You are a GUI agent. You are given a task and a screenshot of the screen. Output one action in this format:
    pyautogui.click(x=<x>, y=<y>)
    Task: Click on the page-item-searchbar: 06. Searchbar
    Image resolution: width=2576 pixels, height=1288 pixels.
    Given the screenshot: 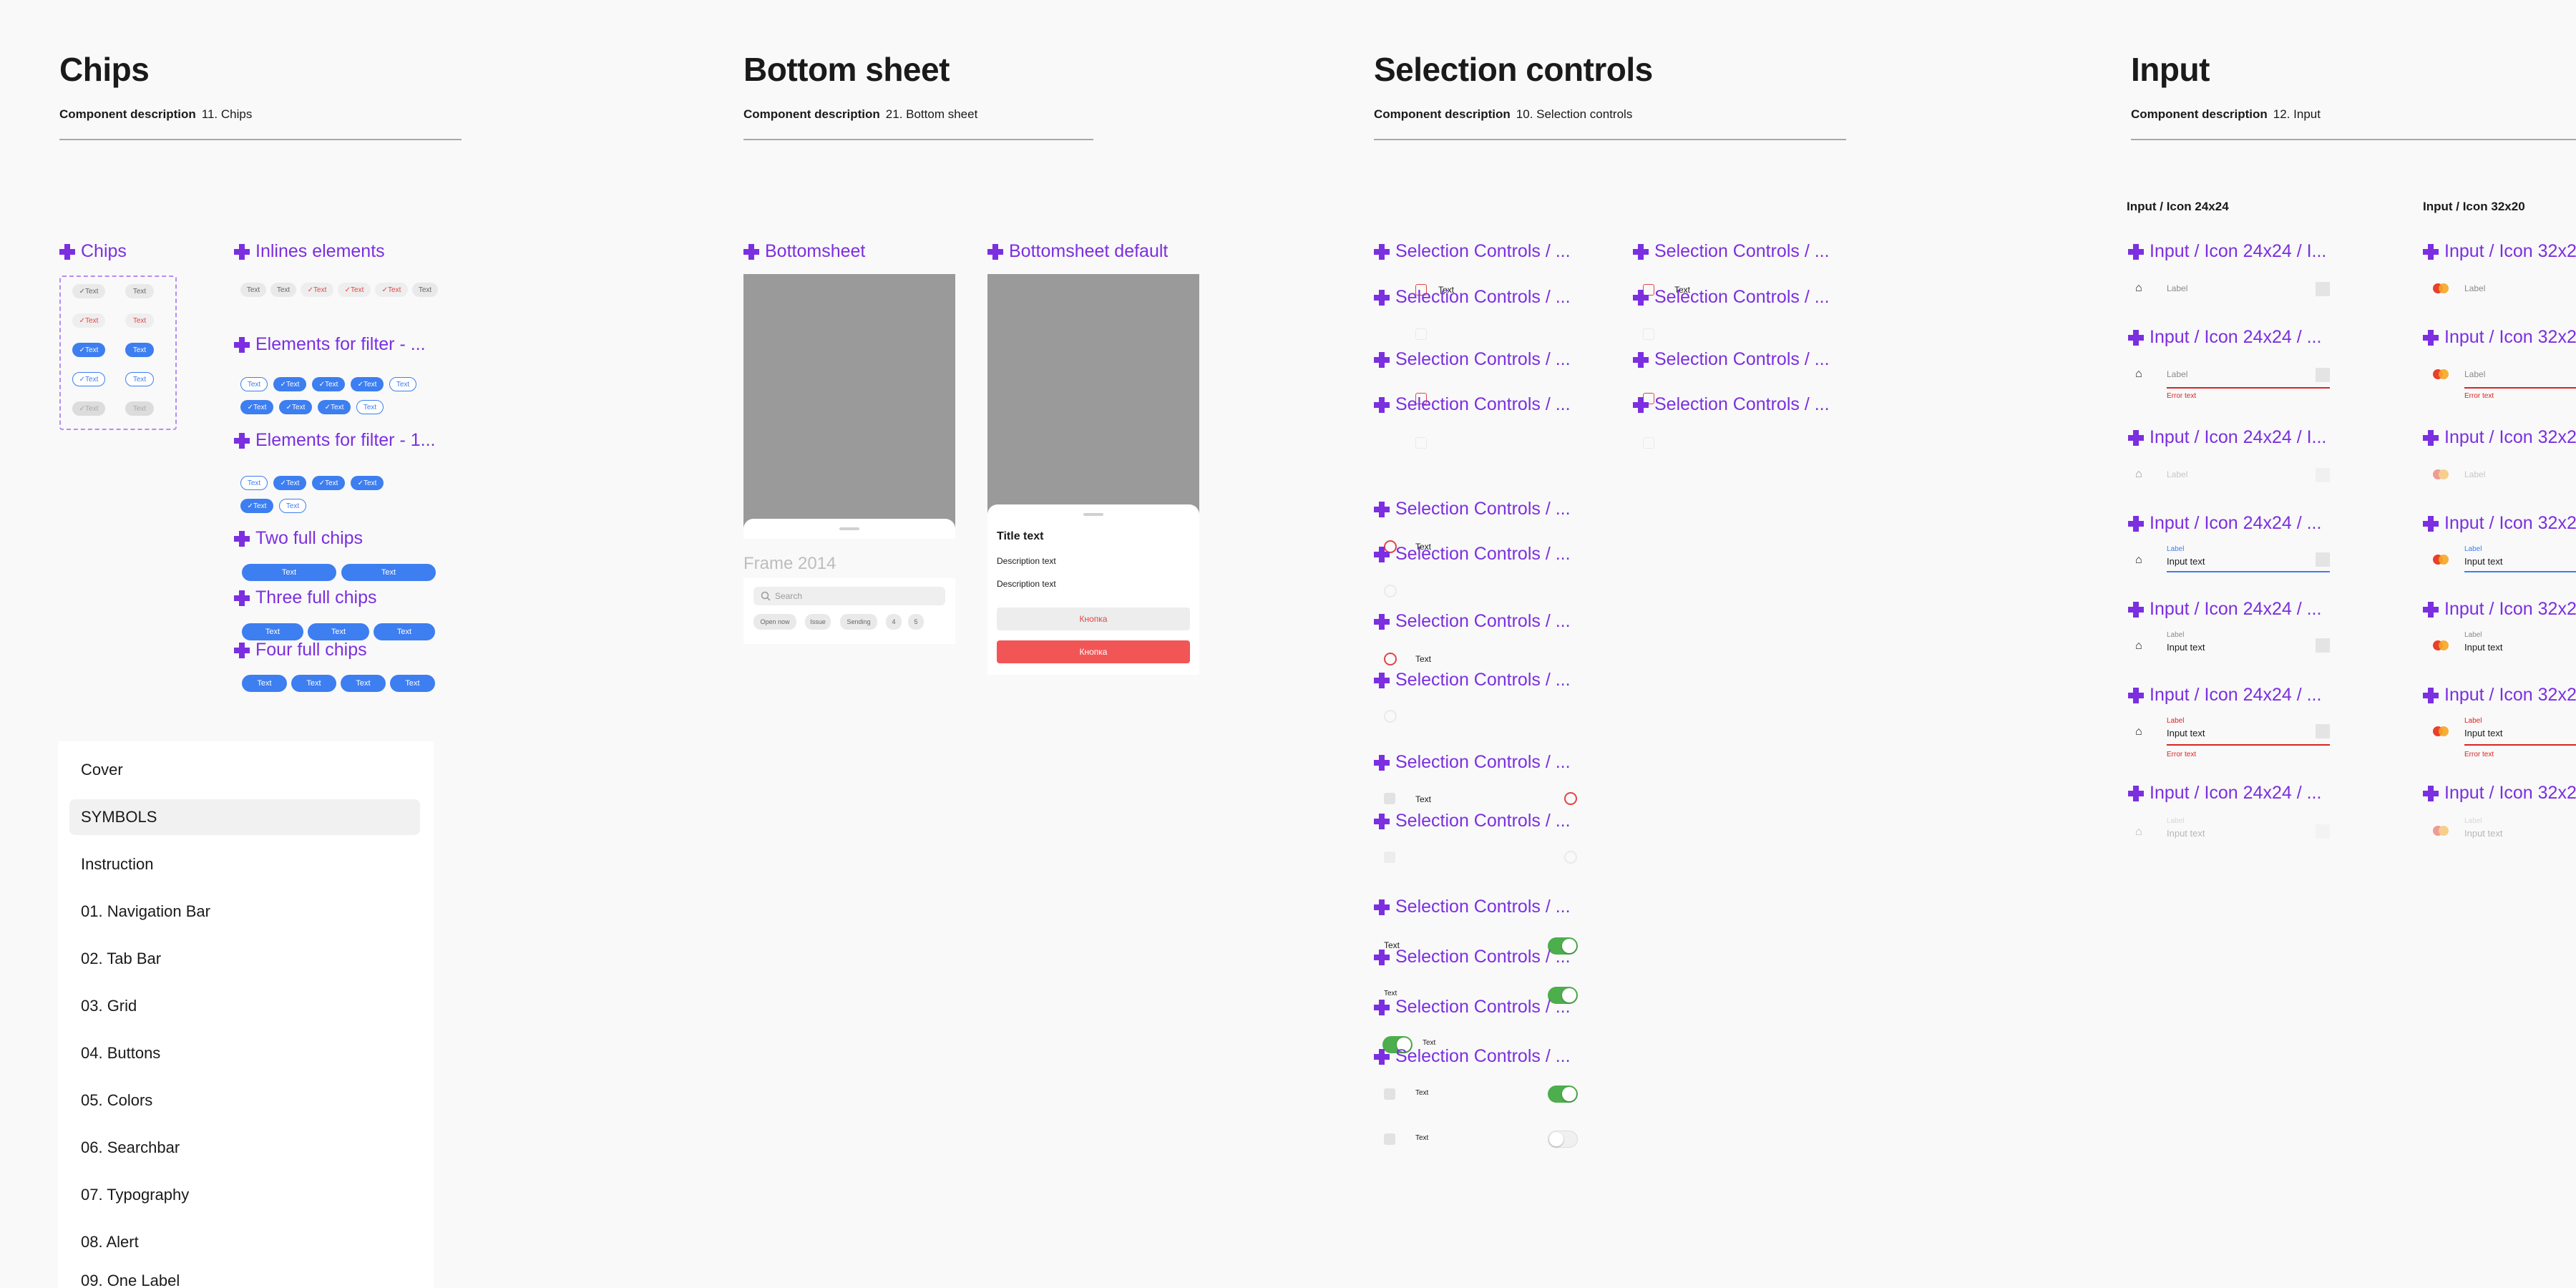 What is the action you would take?
    pyautogui.click(x=246, y=1148)
    